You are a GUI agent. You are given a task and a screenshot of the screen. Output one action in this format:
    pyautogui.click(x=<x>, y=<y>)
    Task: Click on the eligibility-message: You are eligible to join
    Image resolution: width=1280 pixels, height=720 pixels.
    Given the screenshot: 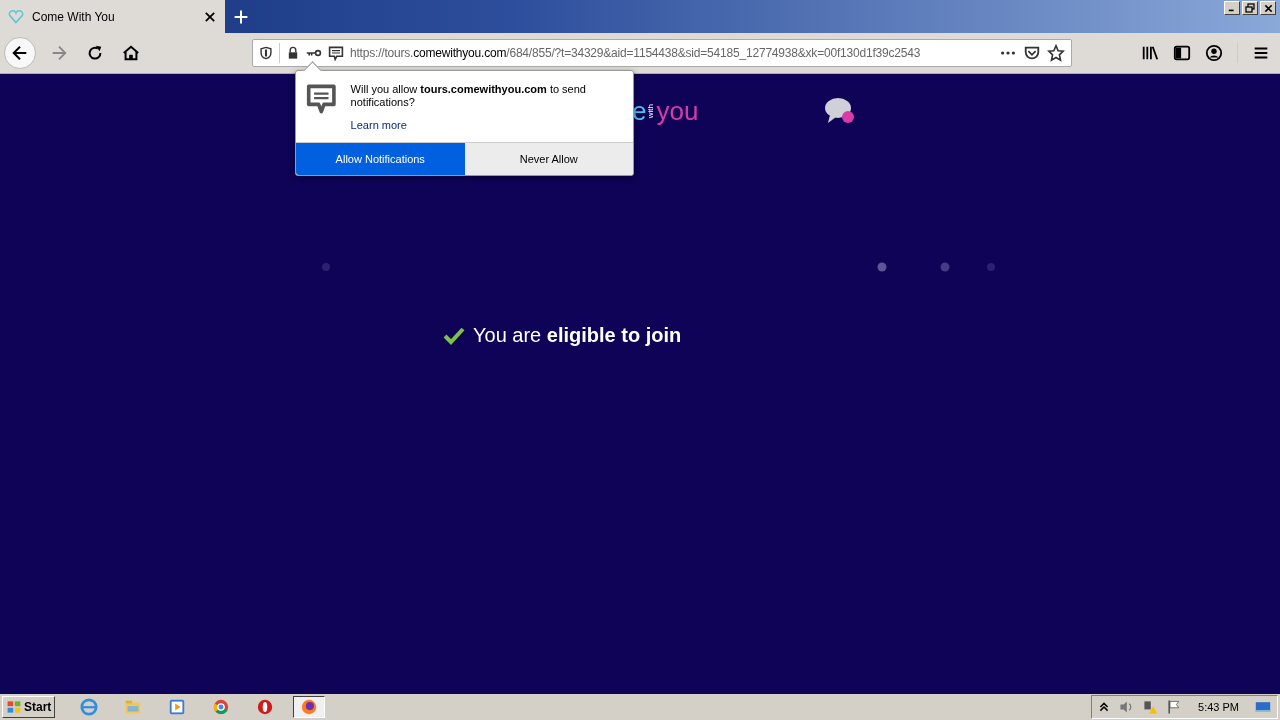 What is the action you would take?
    pyautogui.click(x=577, y=335)
    